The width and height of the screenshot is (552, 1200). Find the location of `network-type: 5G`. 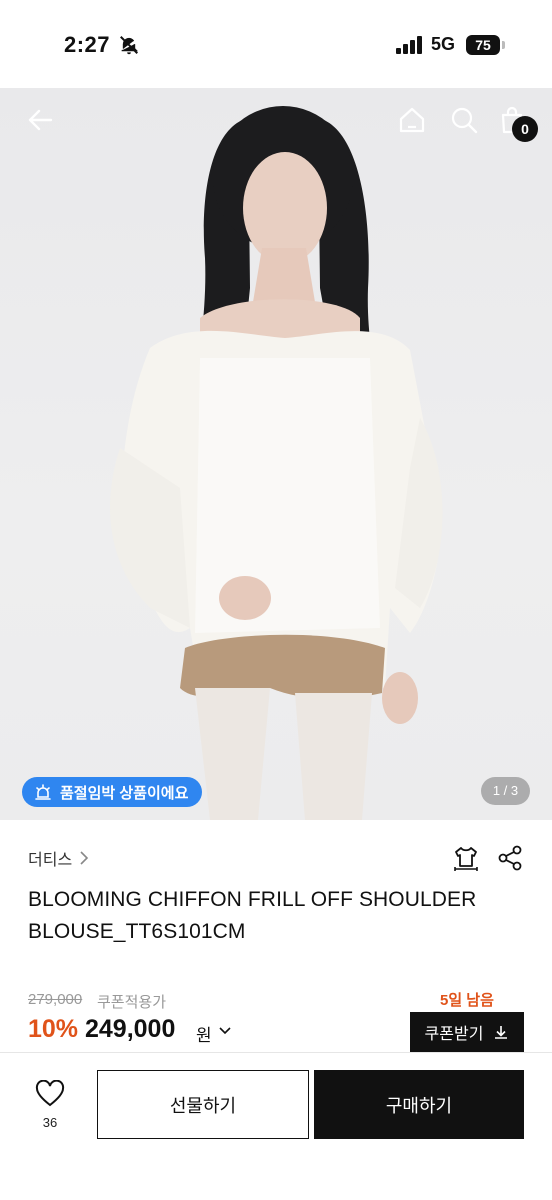

network-type: 5G is located at coordinates (443, 44).